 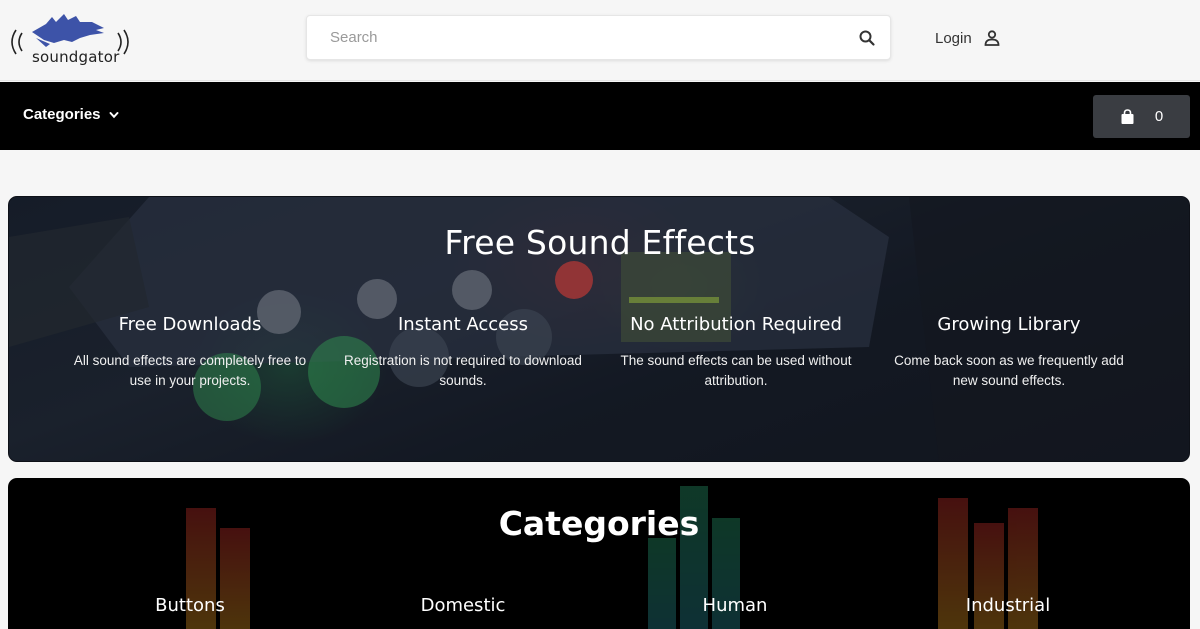 What do you see at coordinates (76, 57) in the screenshot?
I see `brand-name: soundgator` at bounding box center [76, 57].